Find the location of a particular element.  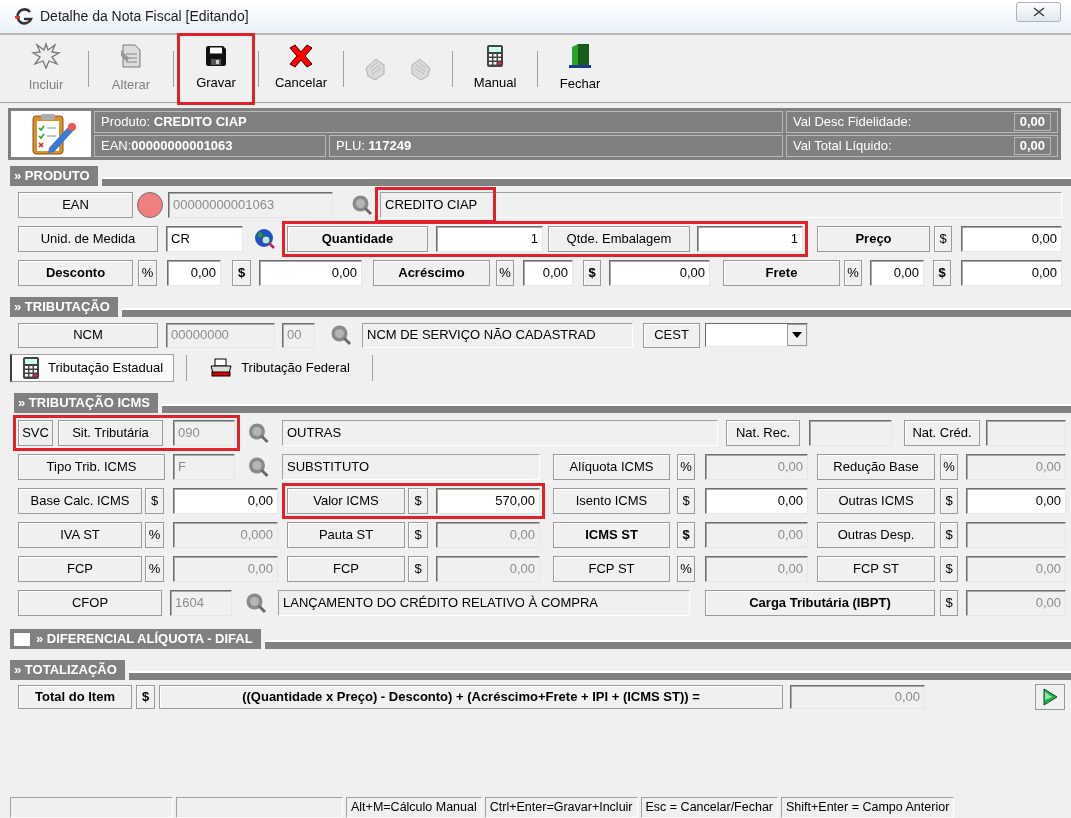

status-text: Ctrl+Enter=Gravar+Incluir is located at coordinates (561, 807).